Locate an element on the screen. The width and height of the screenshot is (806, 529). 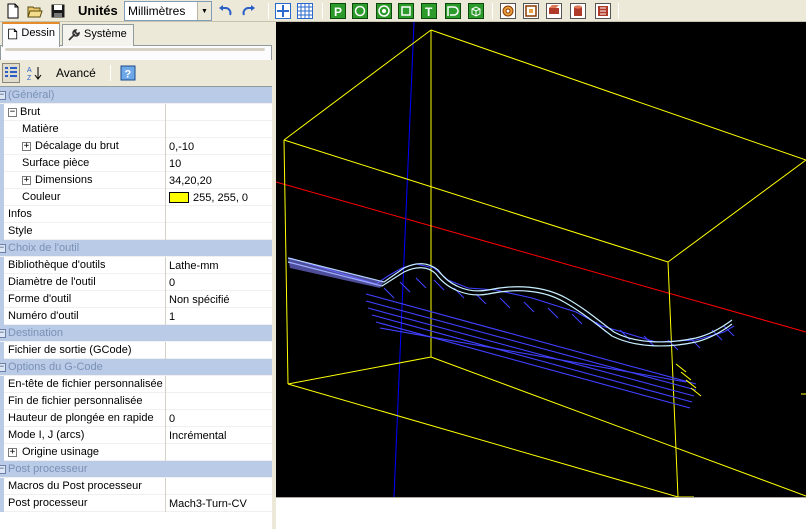
axes-view-icon is located at coordinates (283, 11).